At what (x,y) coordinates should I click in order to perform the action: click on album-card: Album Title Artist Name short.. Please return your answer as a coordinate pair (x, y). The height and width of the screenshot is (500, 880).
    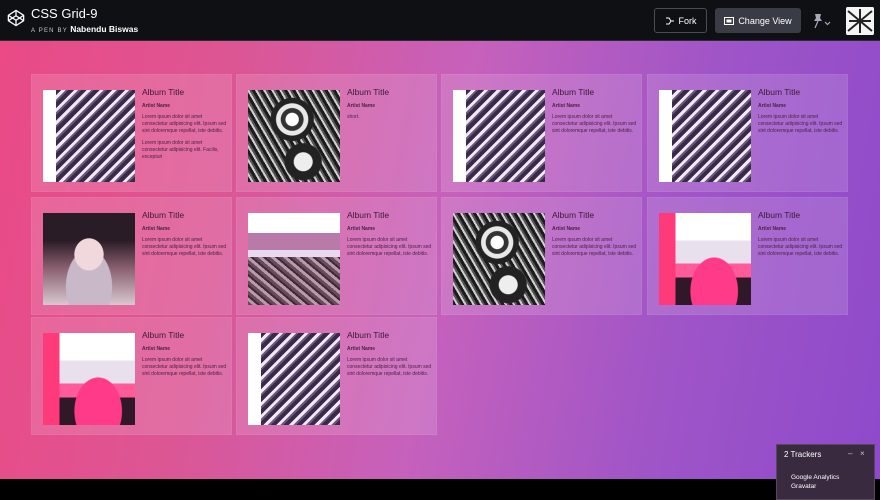
    Looking at the image, I should click on (336, 133).